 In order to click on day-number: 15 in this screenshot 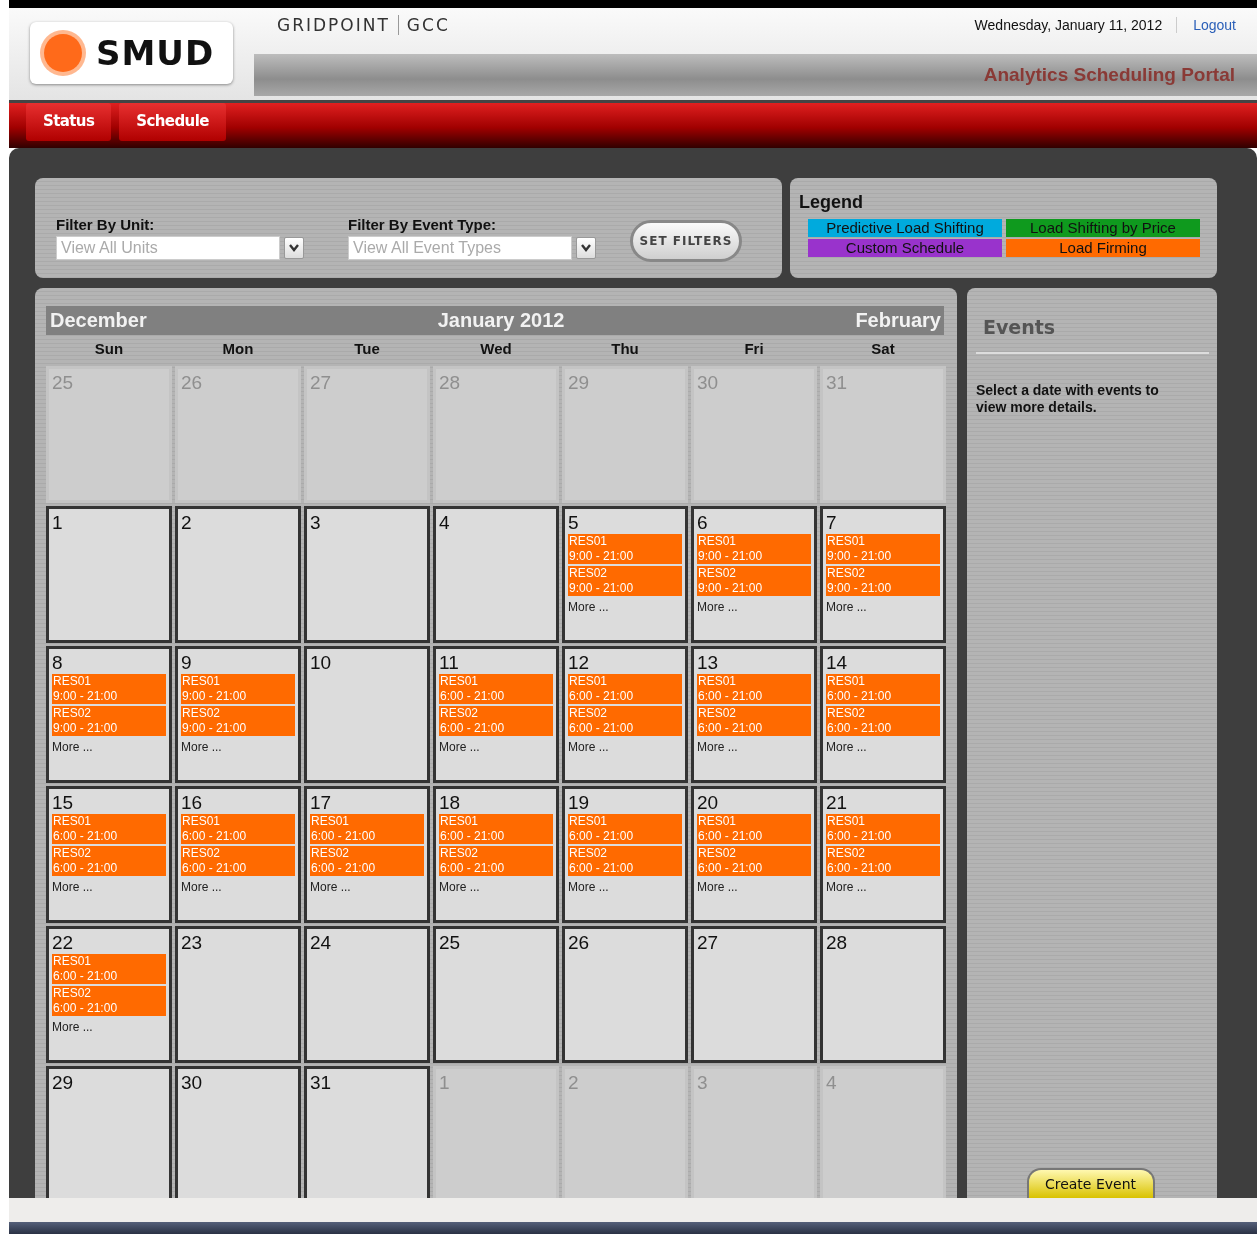, I will do `click(63, 802)`.